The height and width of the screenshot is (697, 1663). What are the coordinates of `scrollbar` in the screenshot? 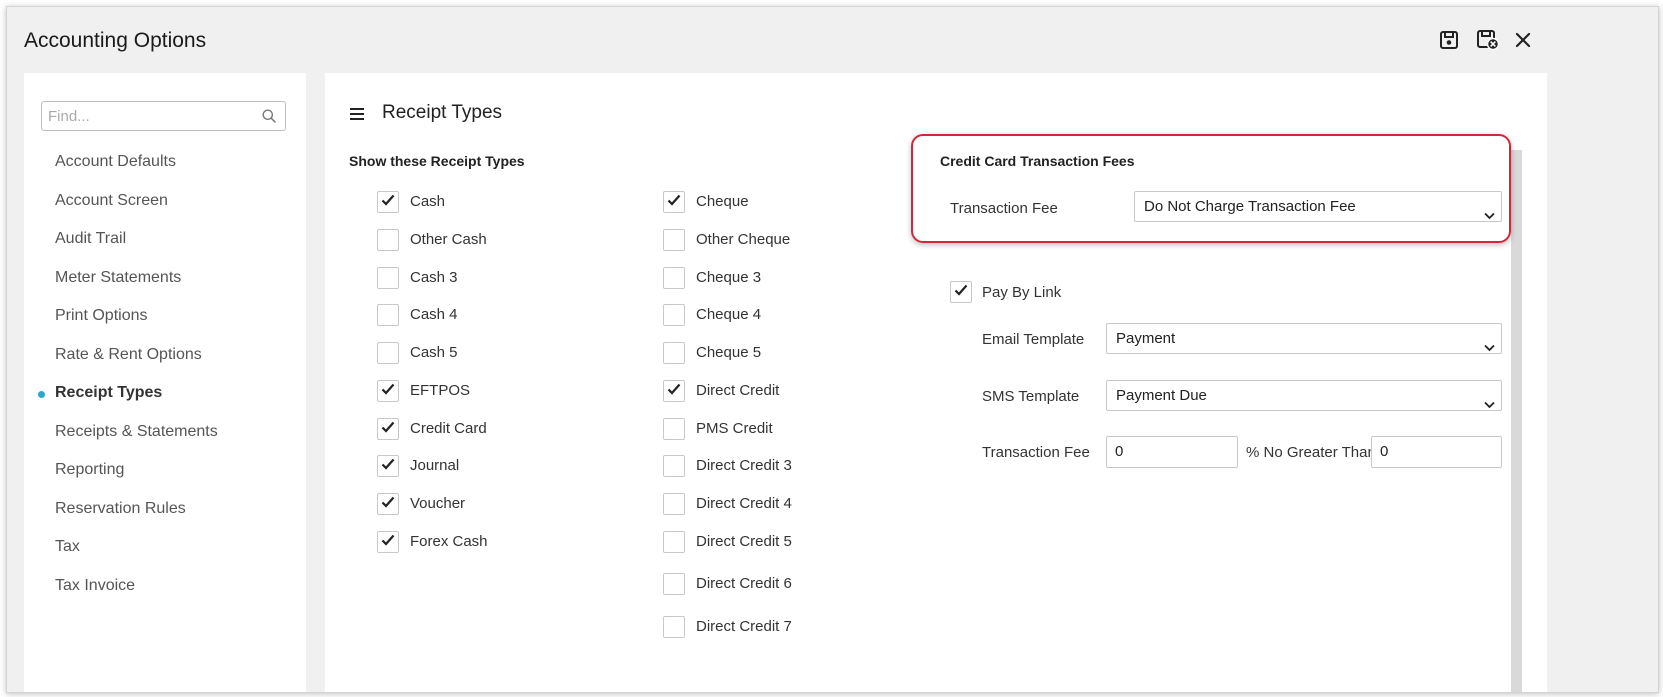 It's located at (1516, 421).